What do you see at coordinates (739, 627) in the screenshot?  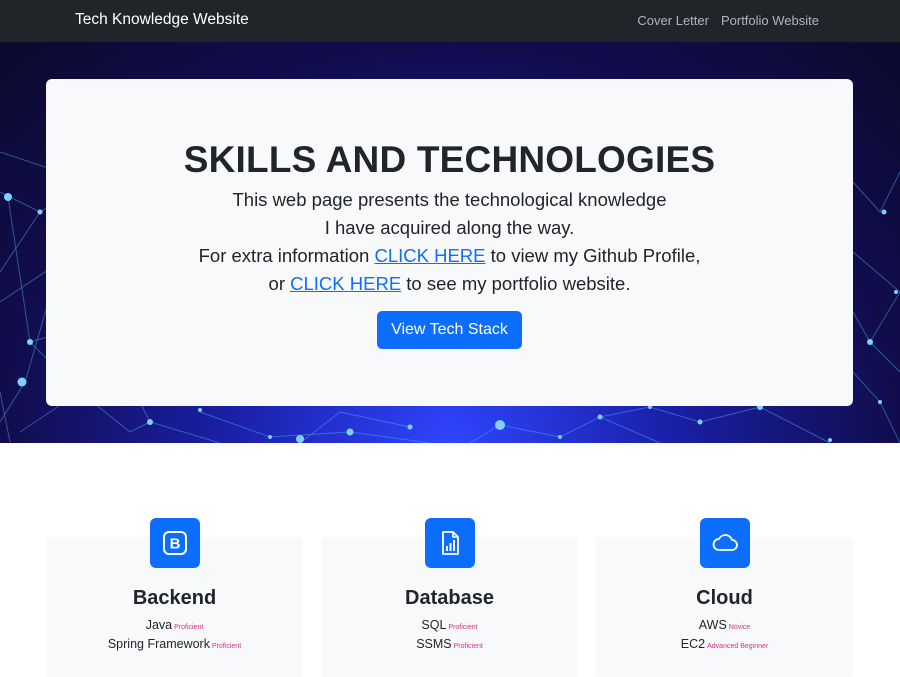 I see `skill-level: Novice` at bounding box center [739, 627].